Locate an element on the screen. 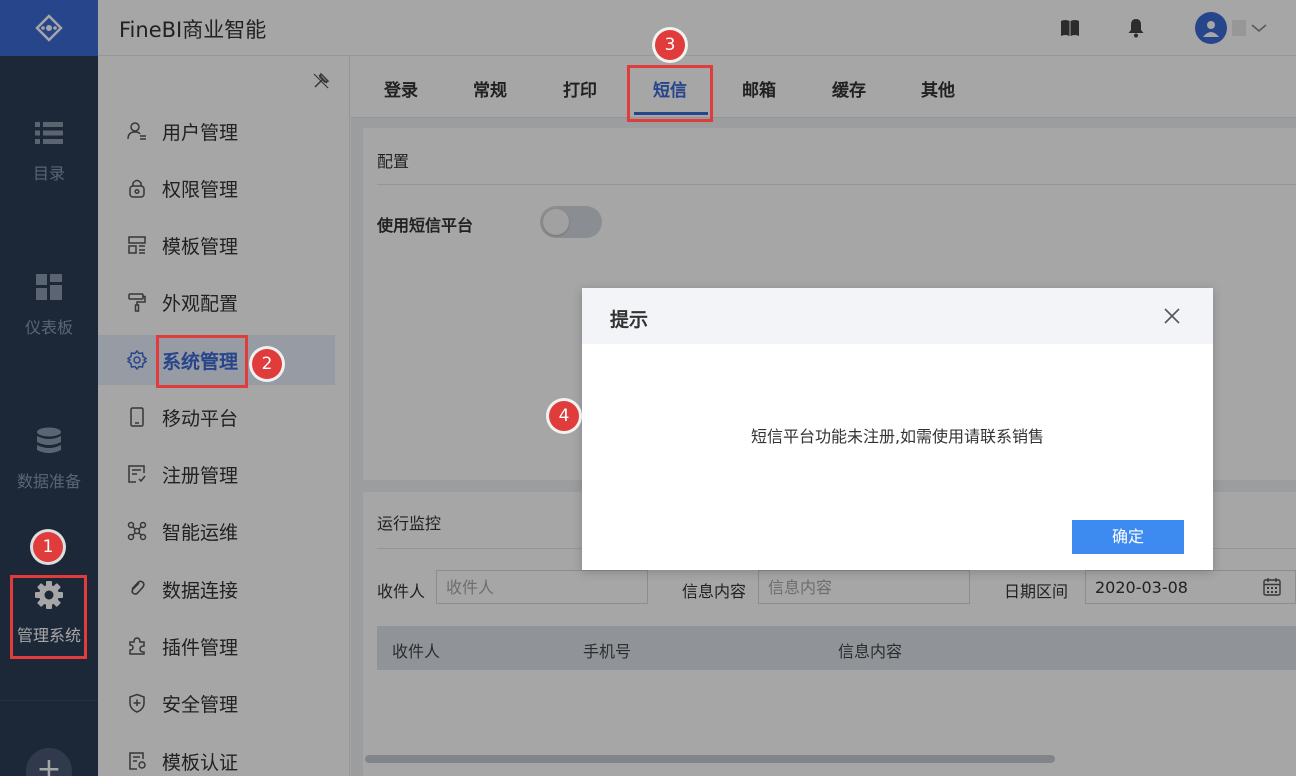 The width and height of the screenshot is (1296, 776). dialog-header: 提示 is located at coordinates (897, 316).